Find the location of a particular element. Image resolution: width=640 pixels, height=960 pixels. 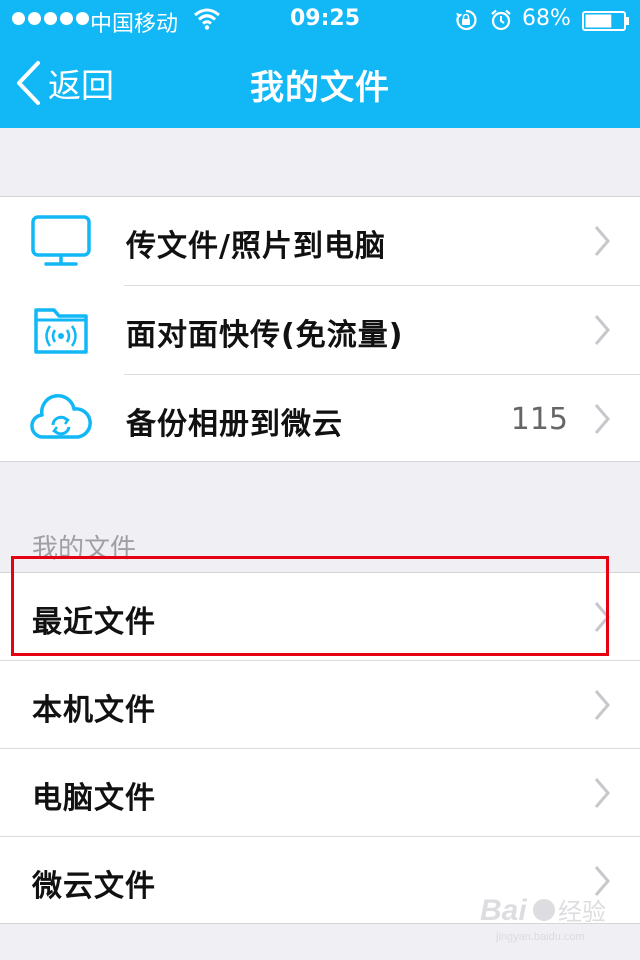

highlight-box is located at coordinates (310, 606).